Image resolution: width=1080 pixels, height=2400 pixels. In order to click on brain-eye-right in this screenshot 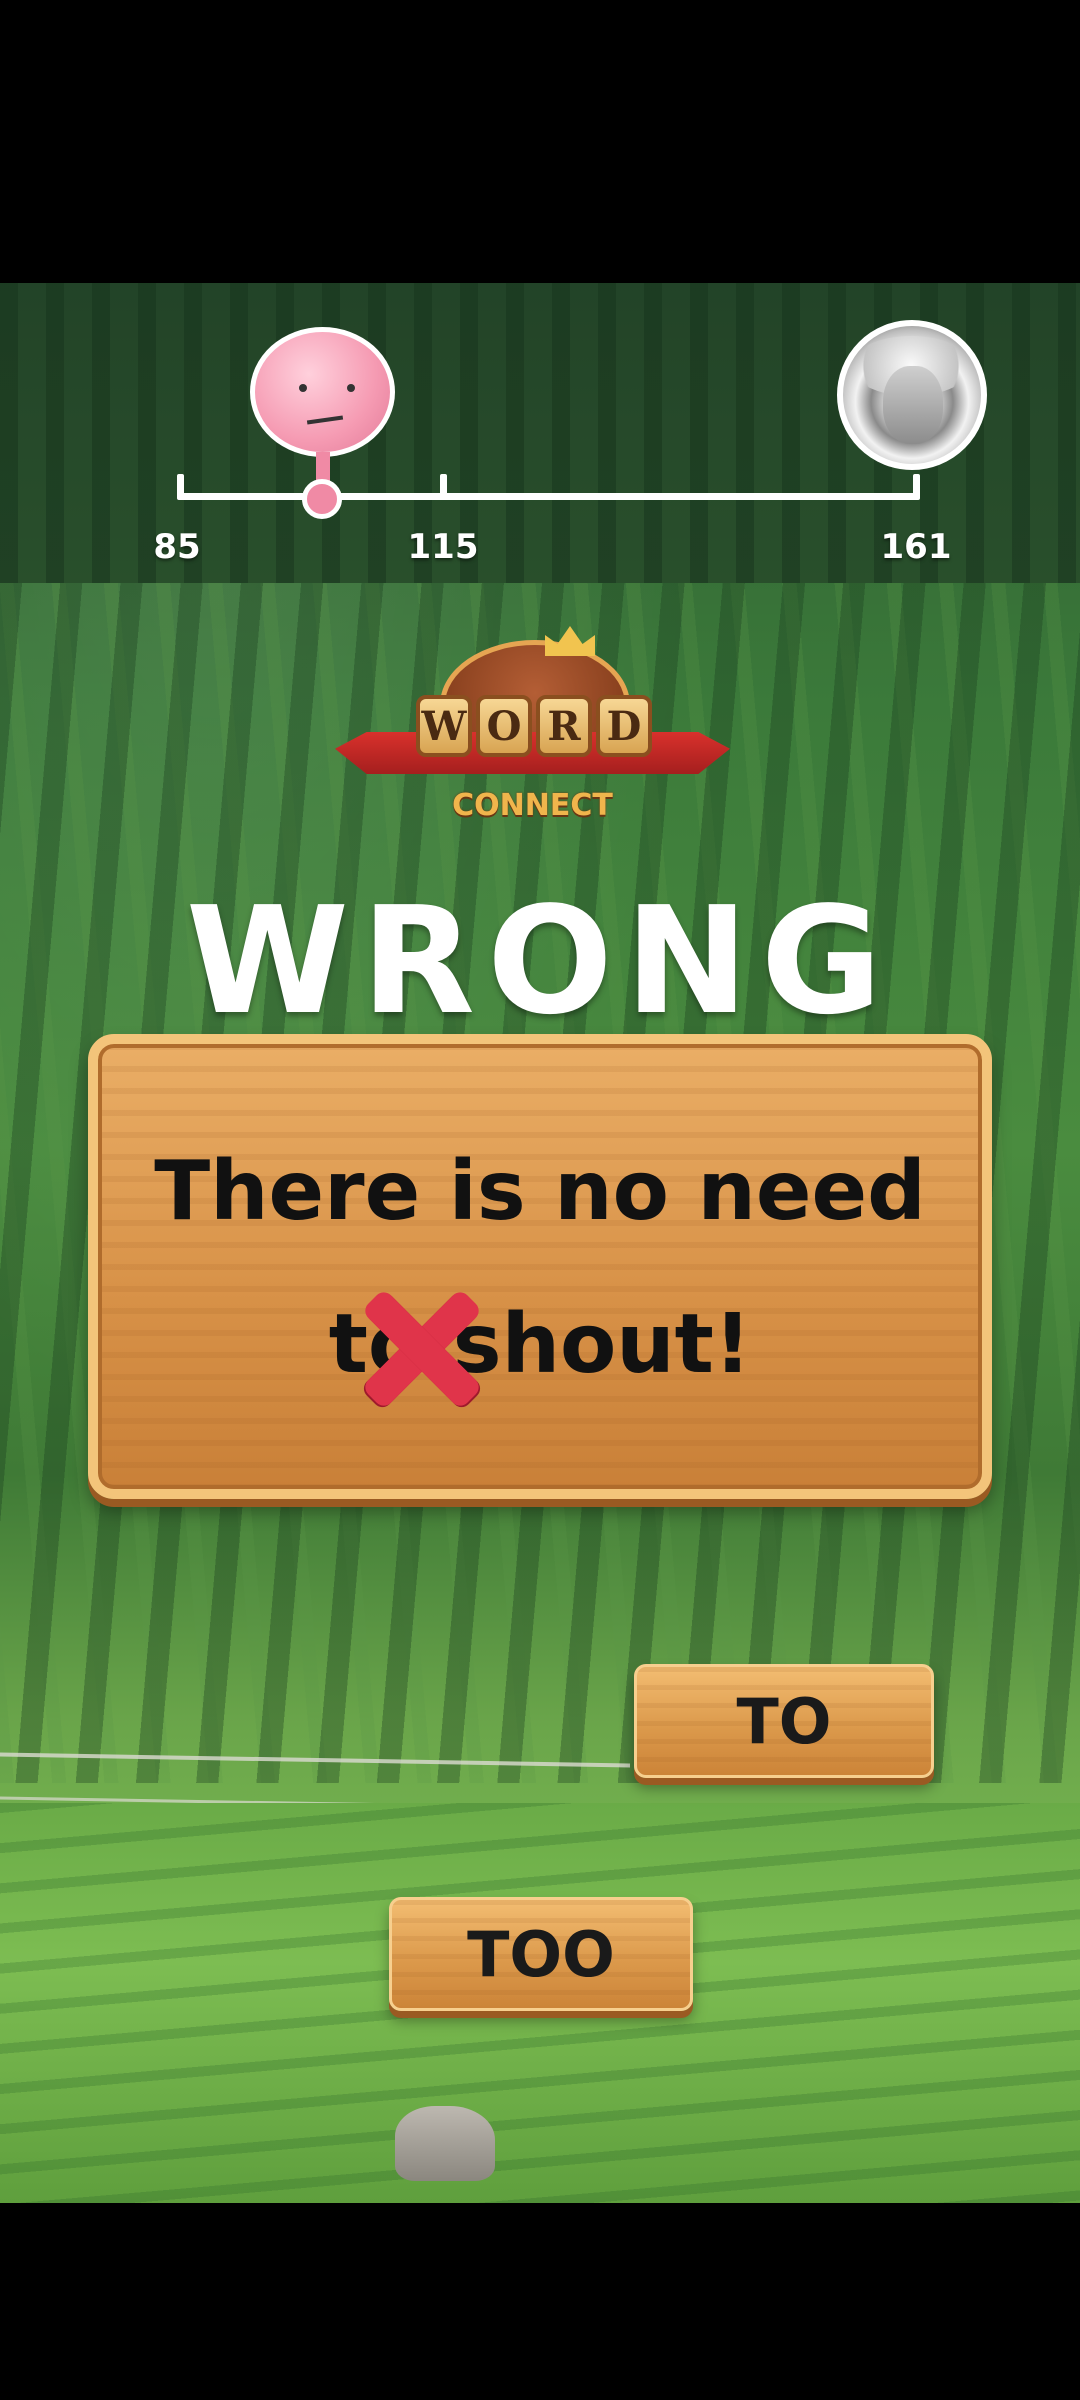, I will do `click(351, 388)`.